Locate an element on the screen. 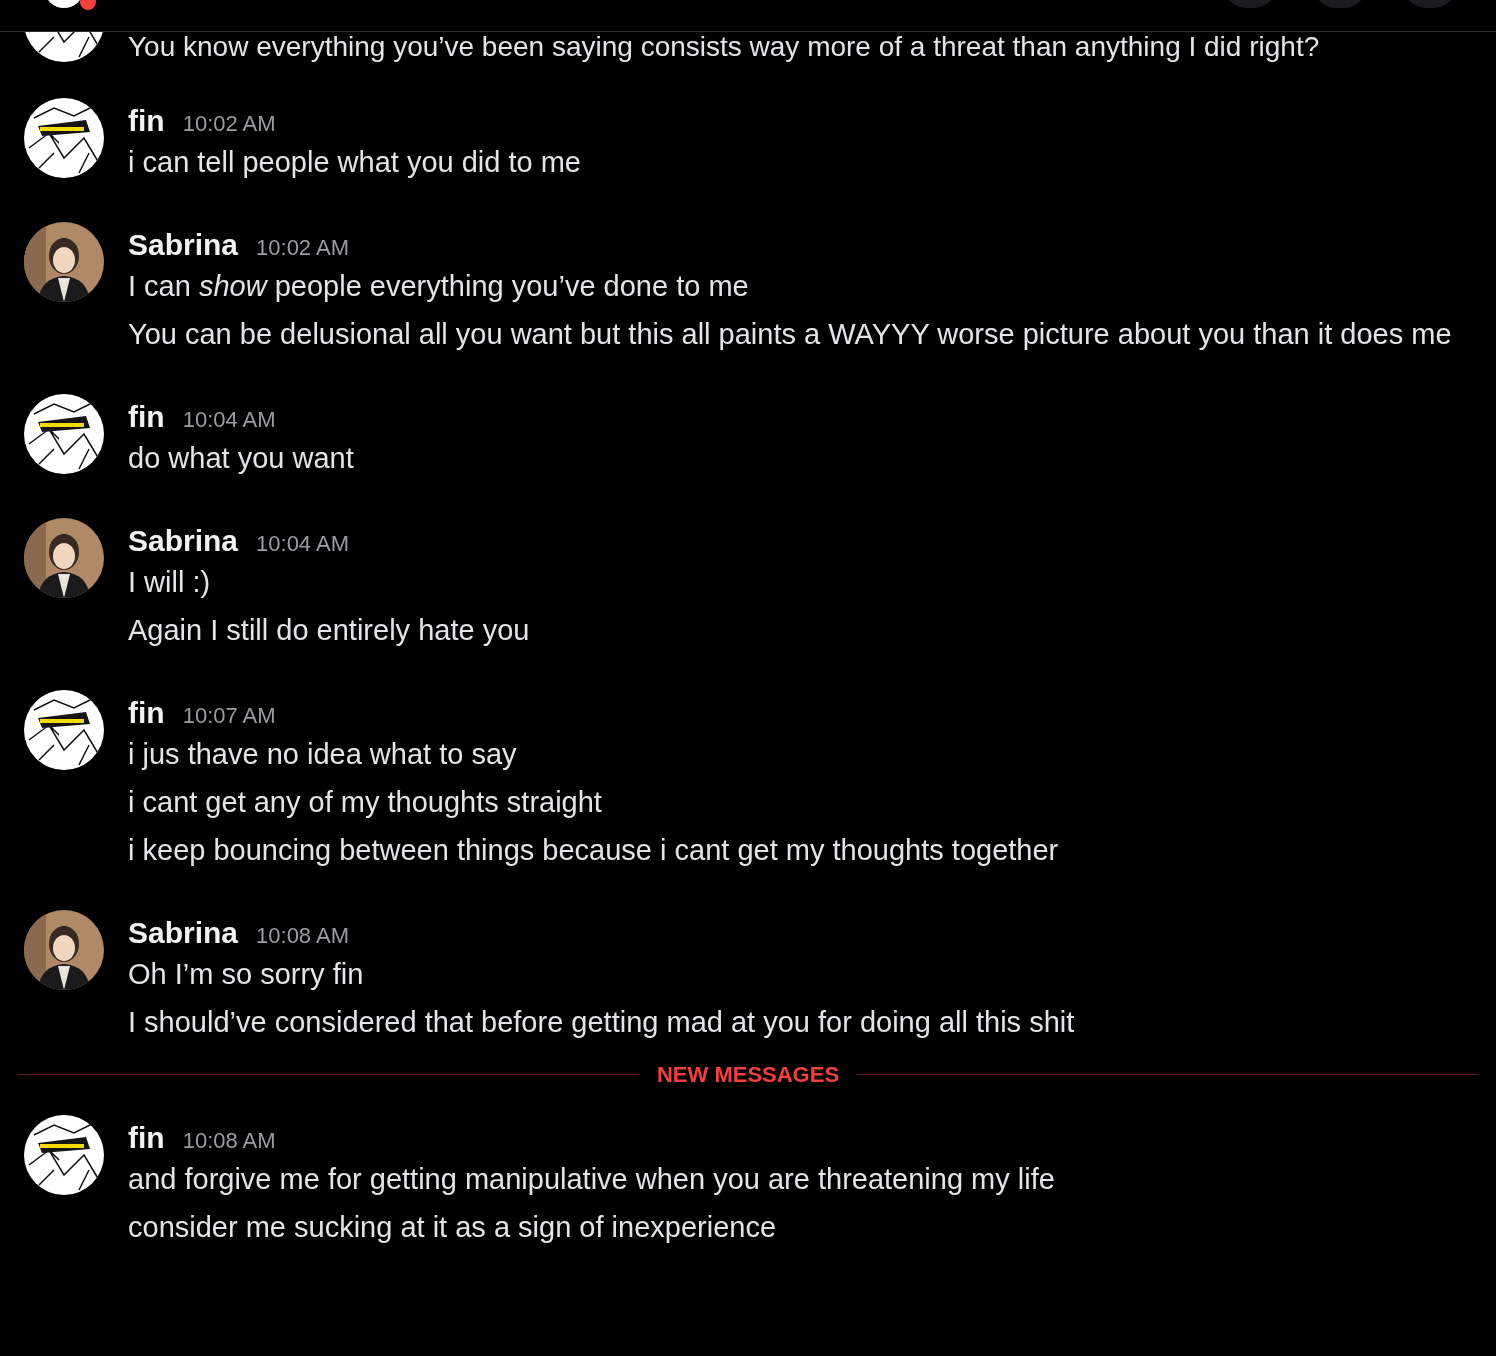 The image size is (1496, 1356). message-text: i jus thave no idea what to say is located at coordinates (323, 754).